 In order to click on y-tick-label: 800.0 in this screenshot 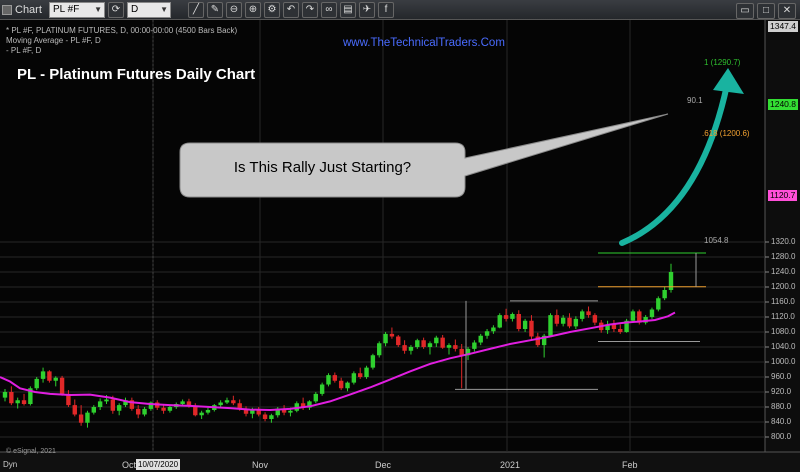, I will do `click(781, 436)`.